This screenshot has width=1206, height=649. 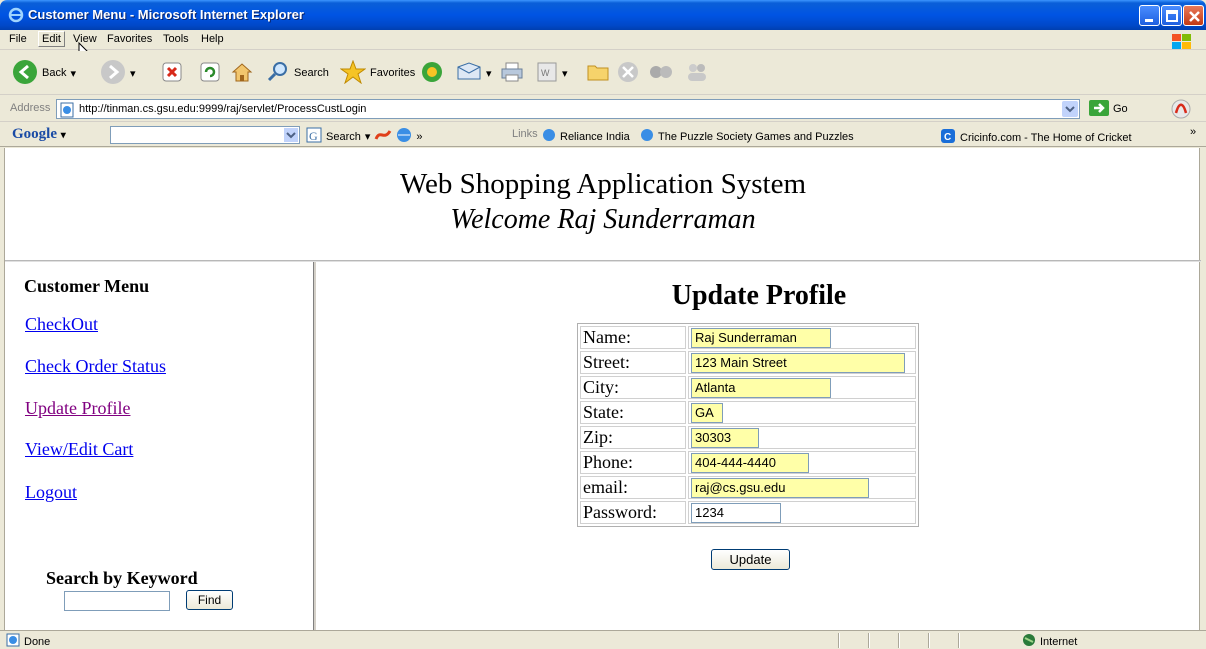 What do you see at coordinates (113, 73) in the screenshot?
I see `forward-arrow-icon` at bounding box center [113, 73].